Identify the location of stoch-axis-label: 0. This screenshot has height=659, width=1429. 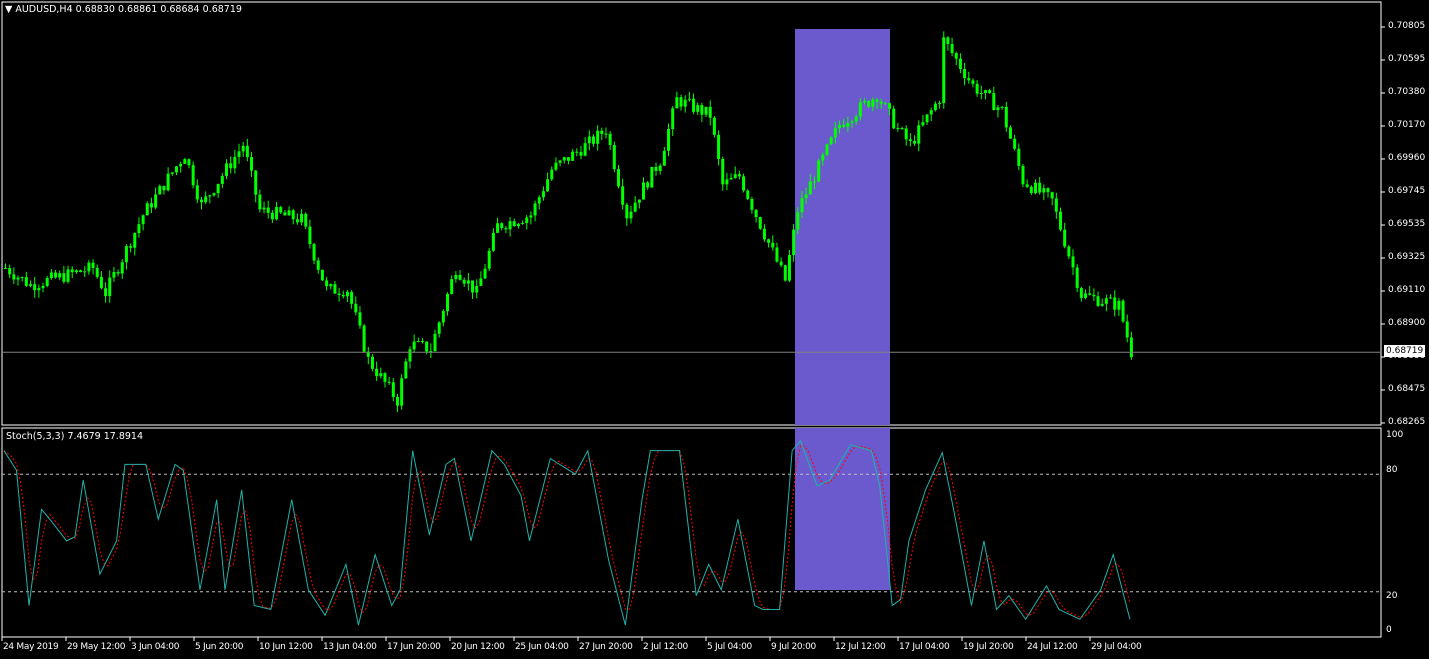
(1389, 630).